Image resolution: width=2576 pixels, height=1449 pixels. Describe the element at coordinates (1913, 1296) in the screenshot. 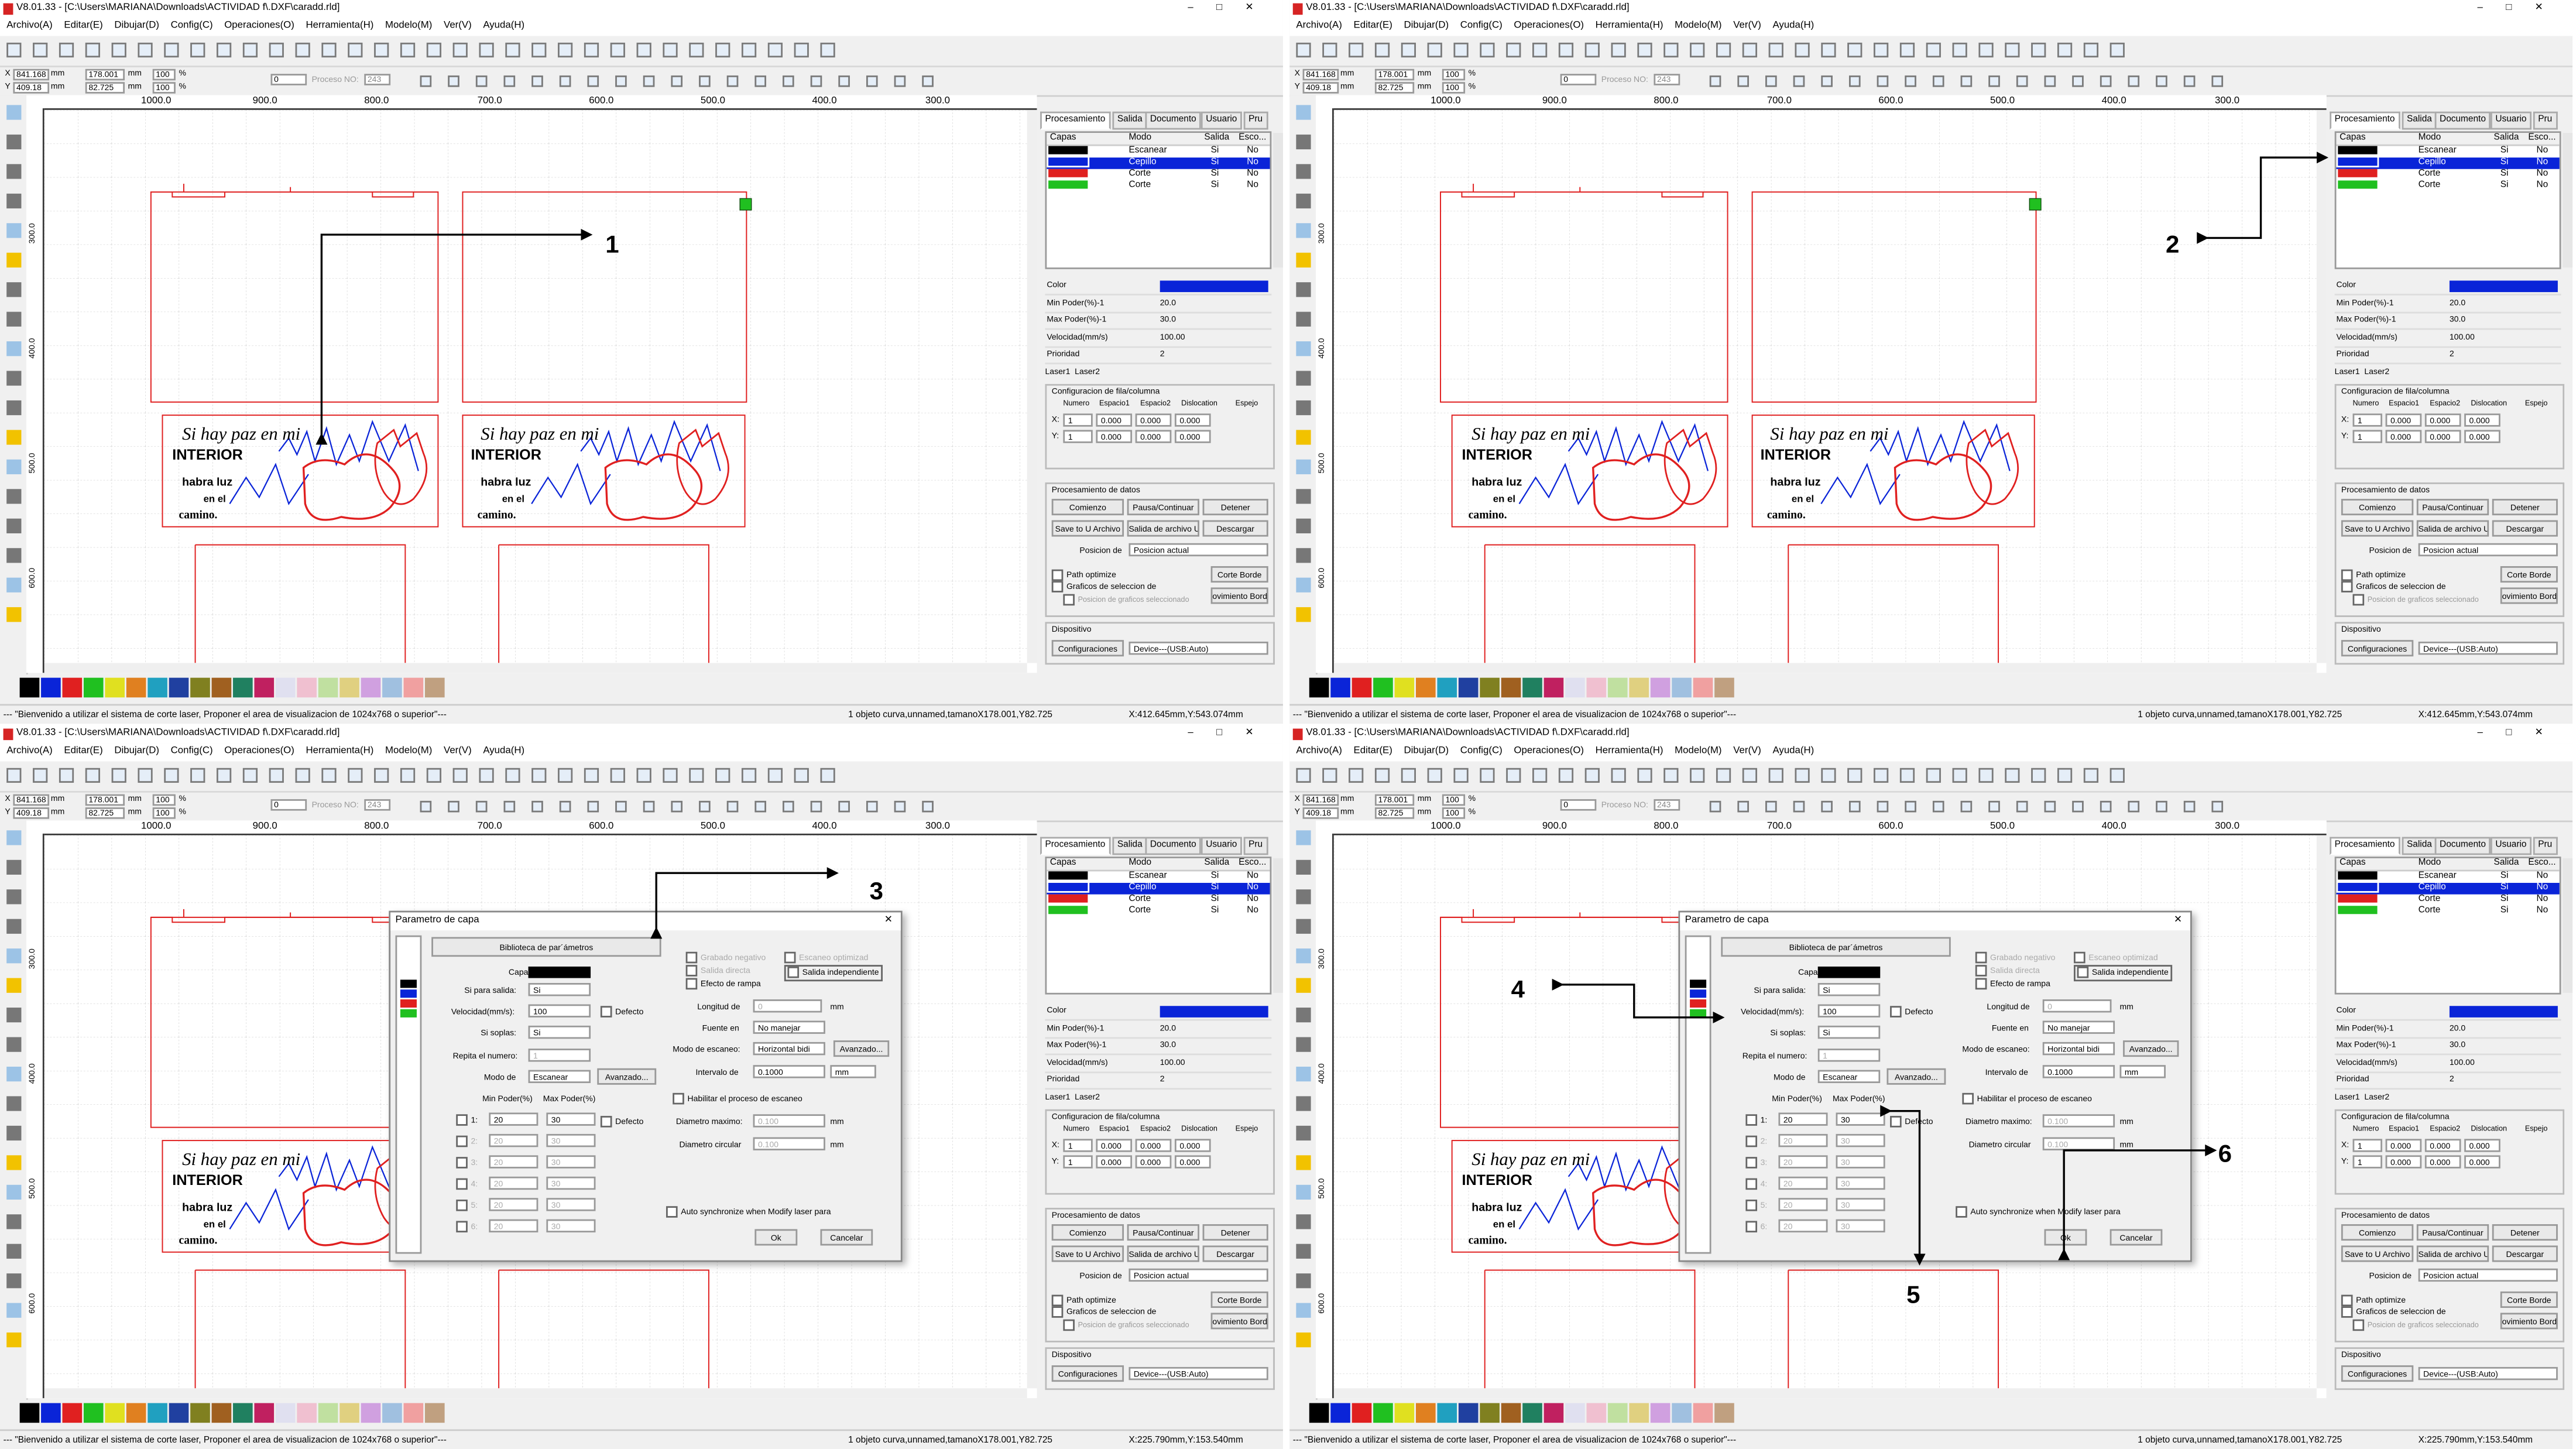

I see `annotation-number-5: 5` at that location.